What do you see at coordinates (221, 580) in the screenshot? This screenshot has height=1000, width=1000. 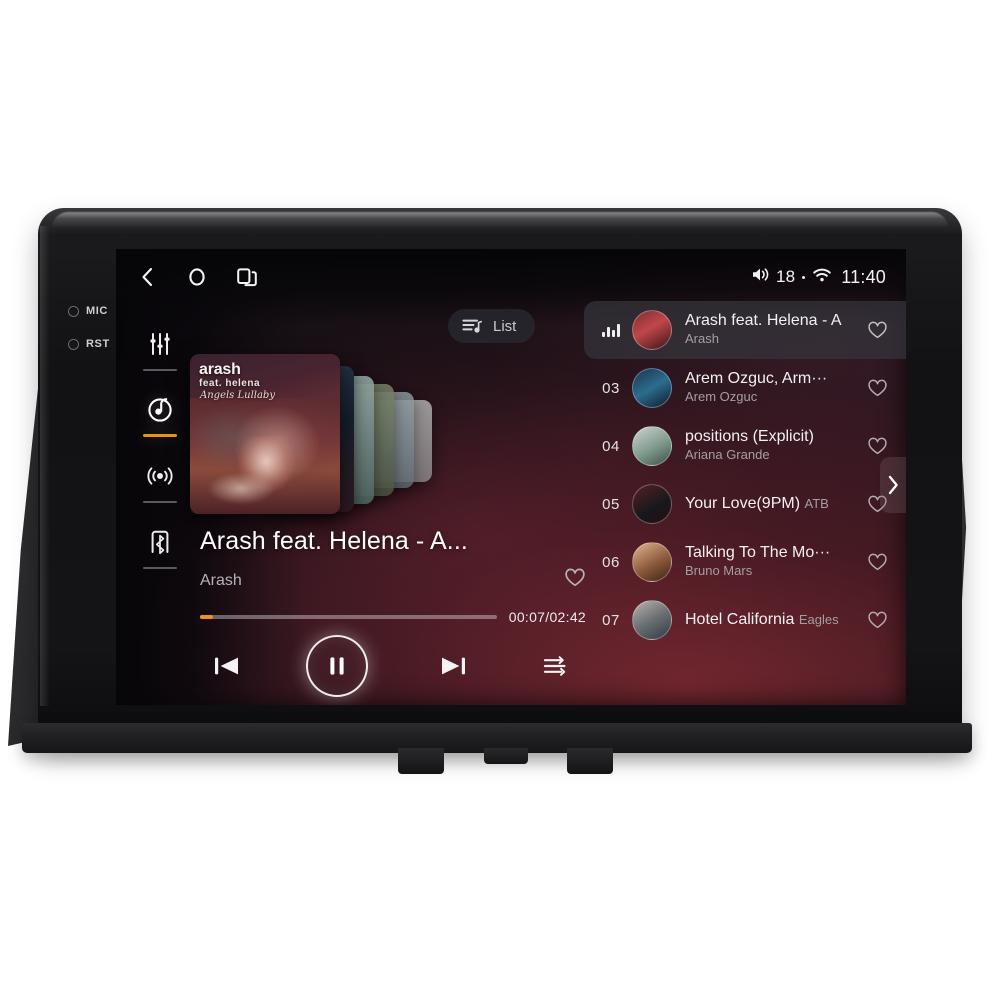 I see `now-playing-artist: Arash` at bounding box center [221, 580].